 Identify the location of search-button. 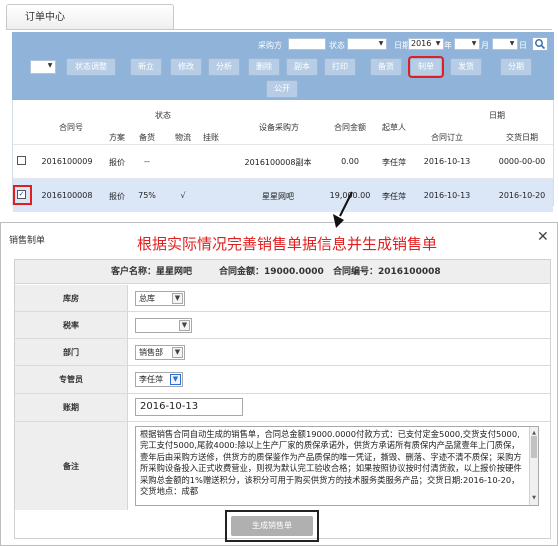
(540, 44).